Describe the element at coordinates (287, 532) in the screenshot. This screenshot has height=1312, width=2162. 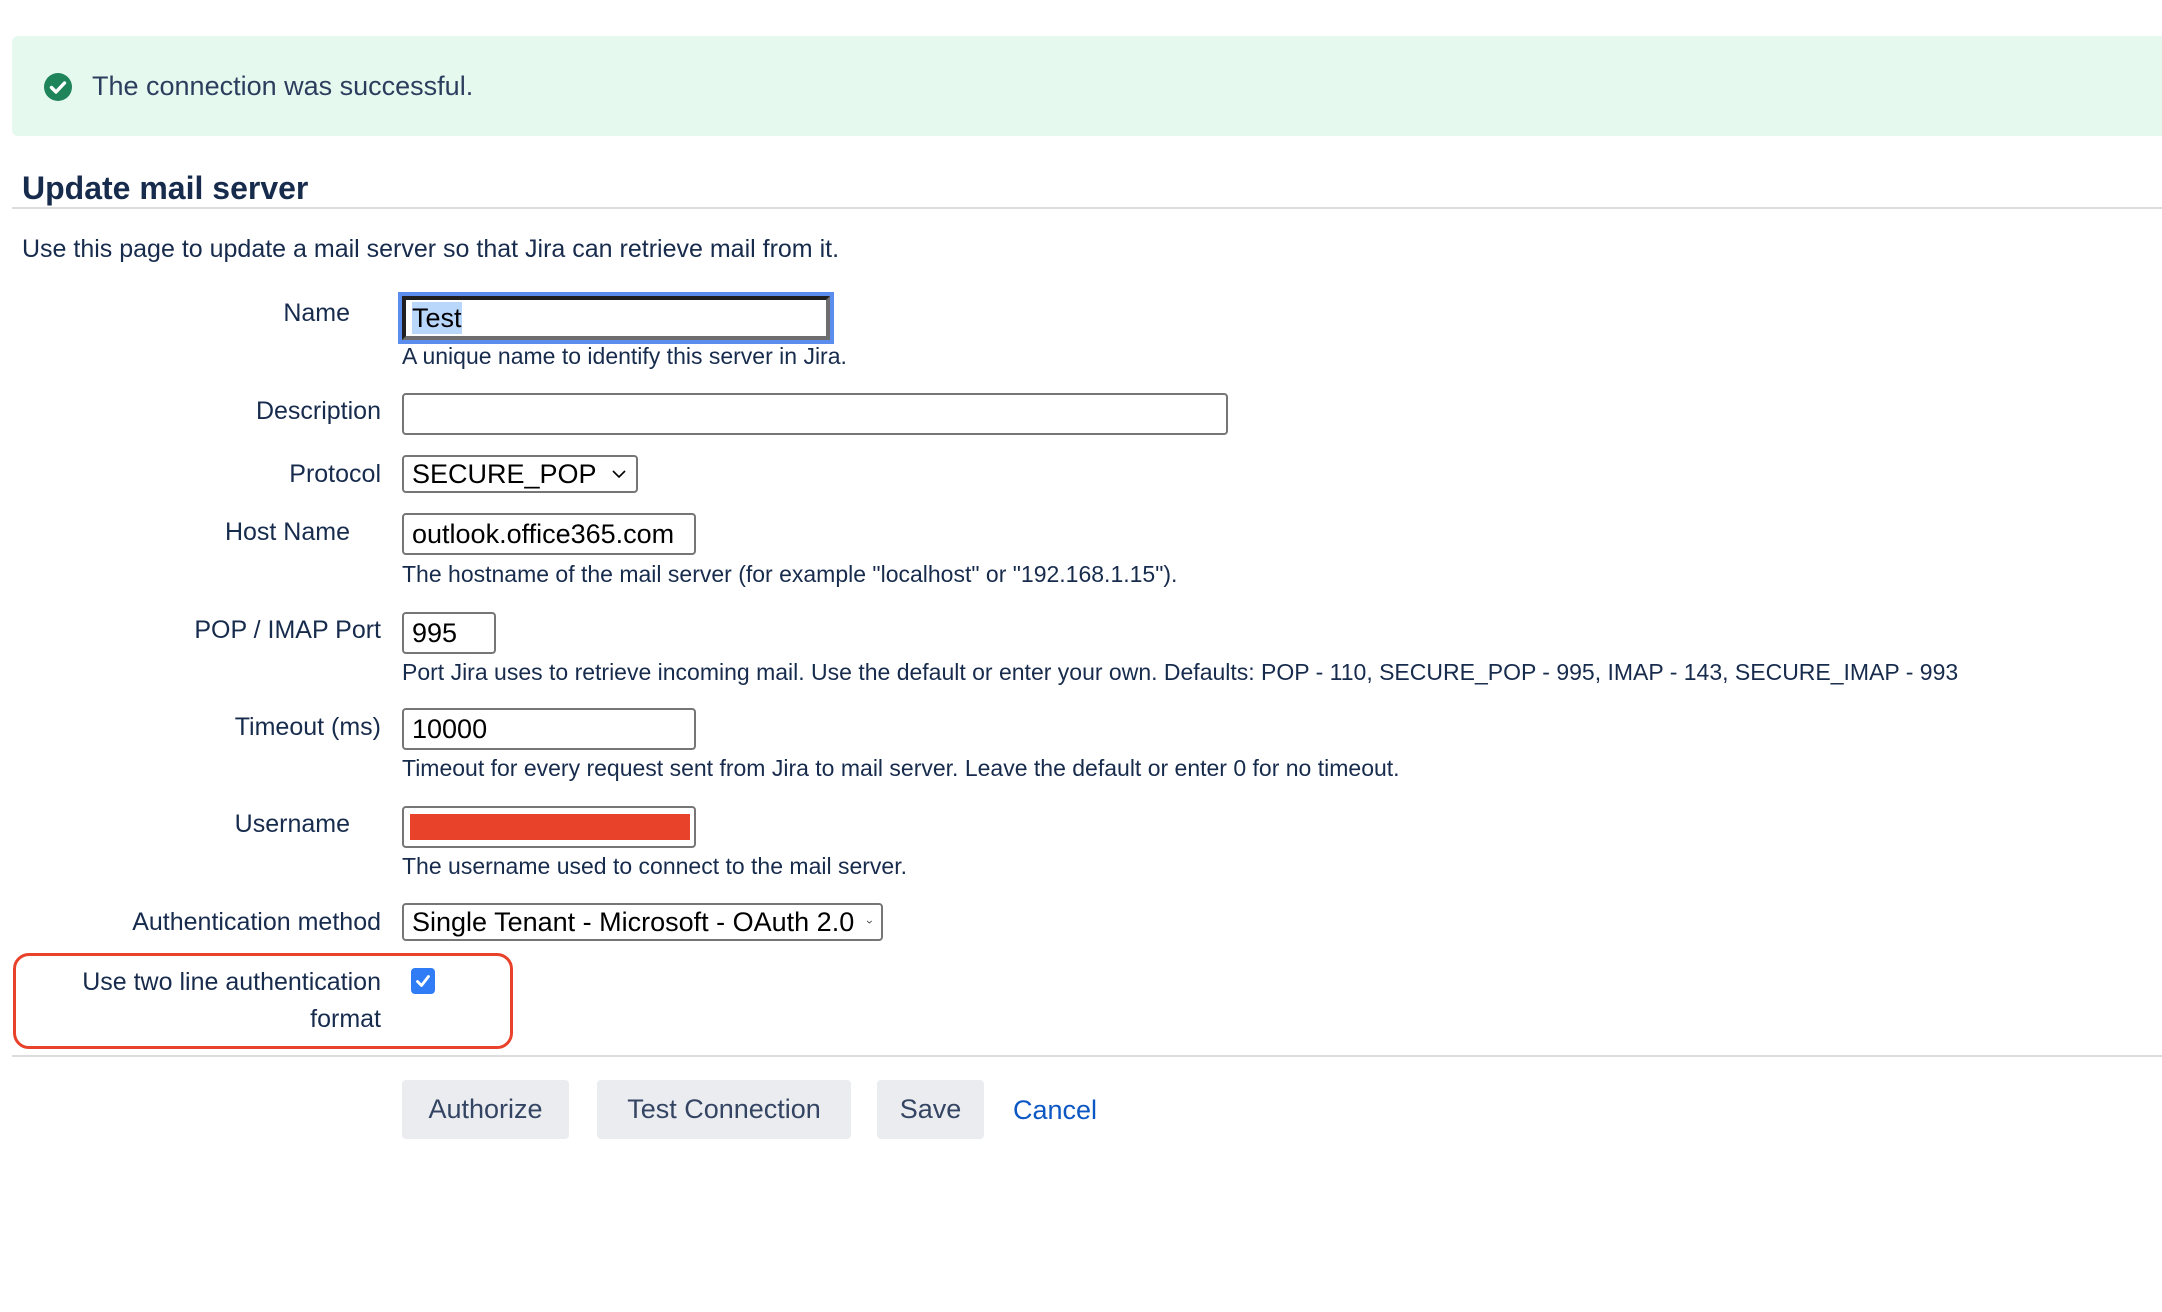
I see `host-label: Host Name` at that location.